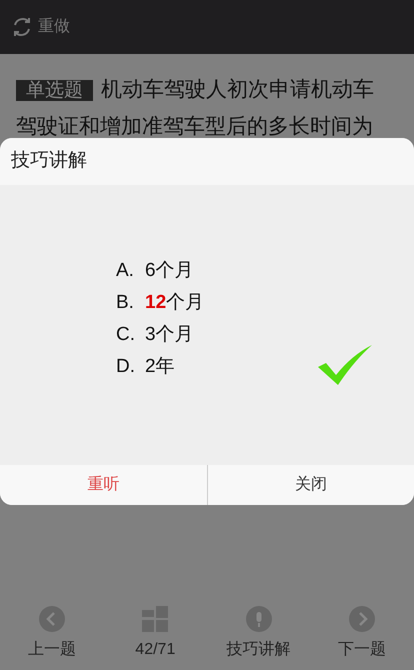 This screenshot has height=670, width=414. I want to click on option-letter: D., so click(126, 367).